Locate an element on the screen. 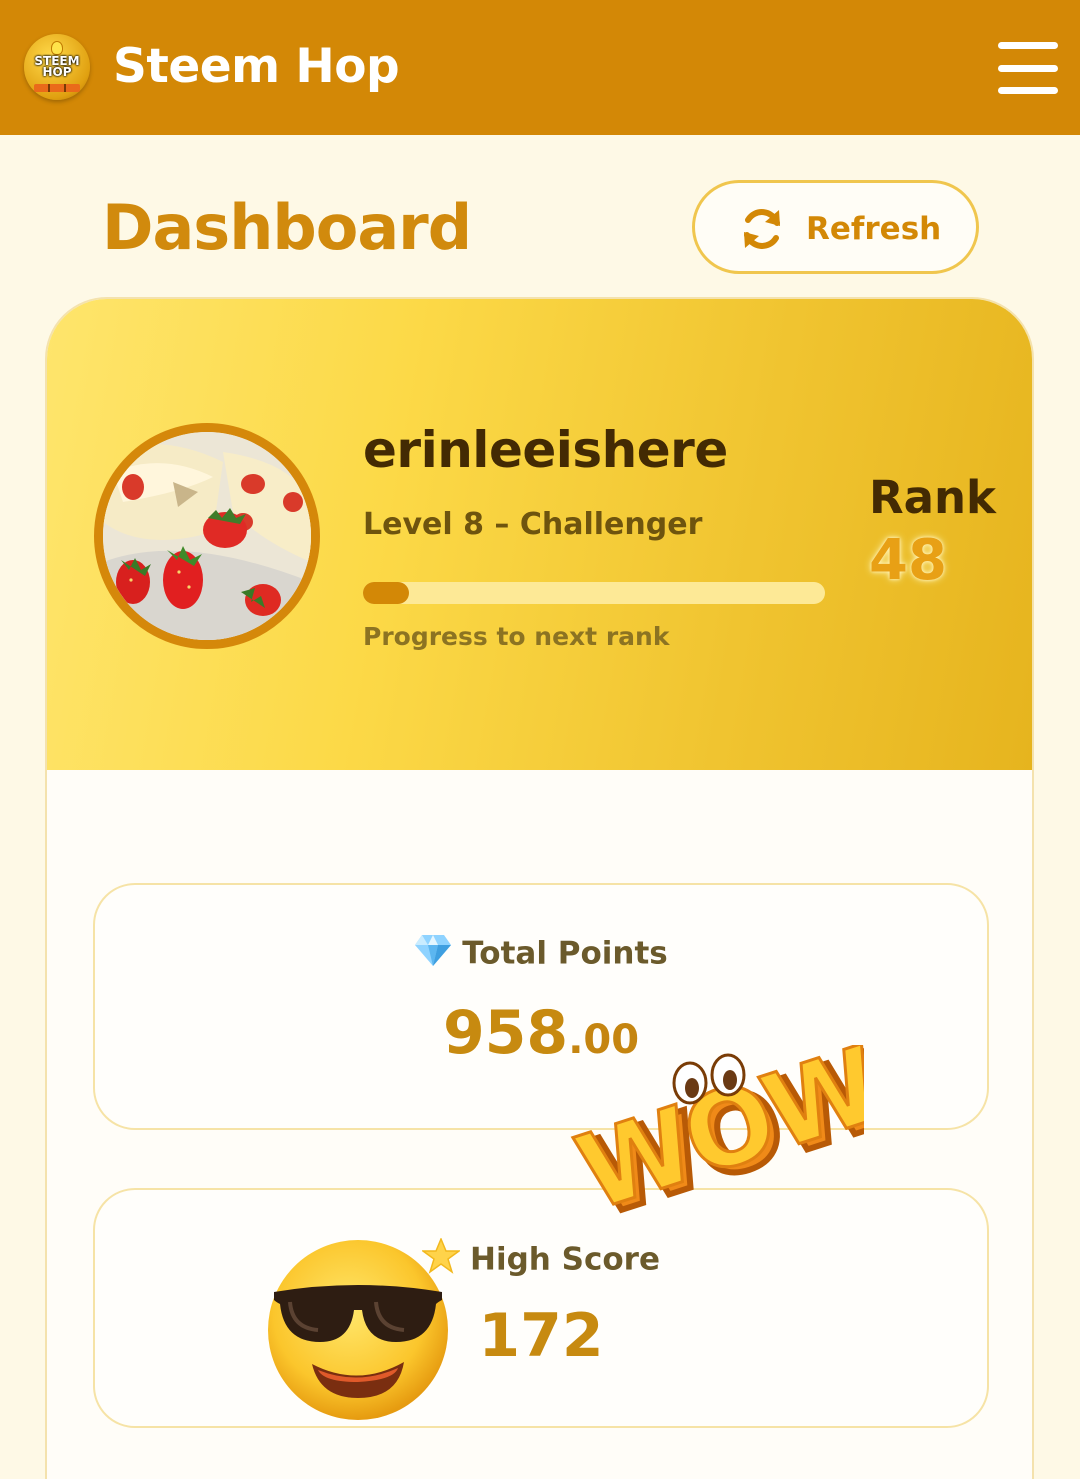  bricks-icon is located at coordinates (57, 88).